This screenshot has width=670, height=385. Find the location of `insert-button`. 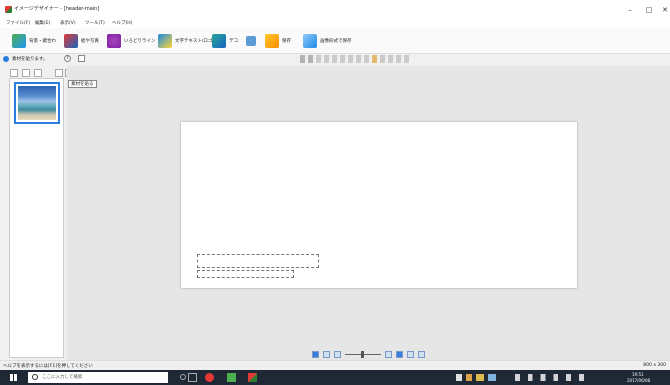

insert-button is located at coordinates (251, 41).